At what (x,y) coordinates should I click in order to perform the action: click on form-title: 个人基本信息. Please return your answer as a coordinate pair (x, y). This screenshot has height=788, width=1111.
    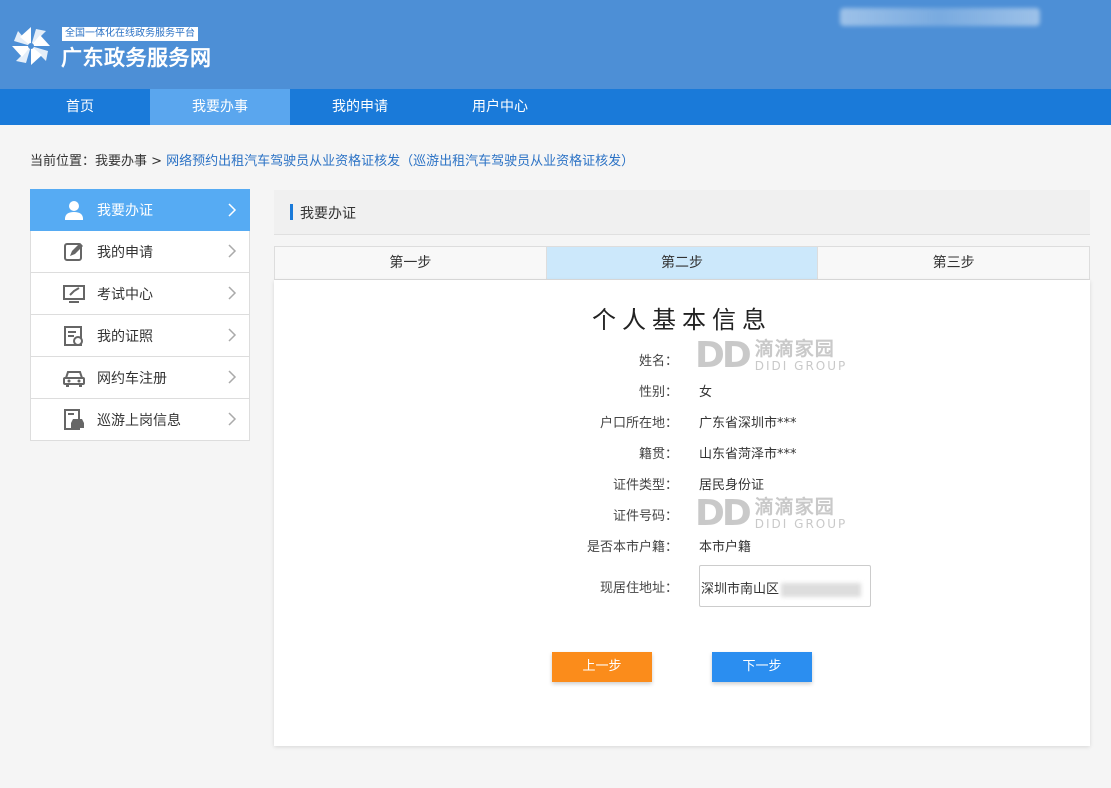
    Looking at the image, I should click on (682, 320).